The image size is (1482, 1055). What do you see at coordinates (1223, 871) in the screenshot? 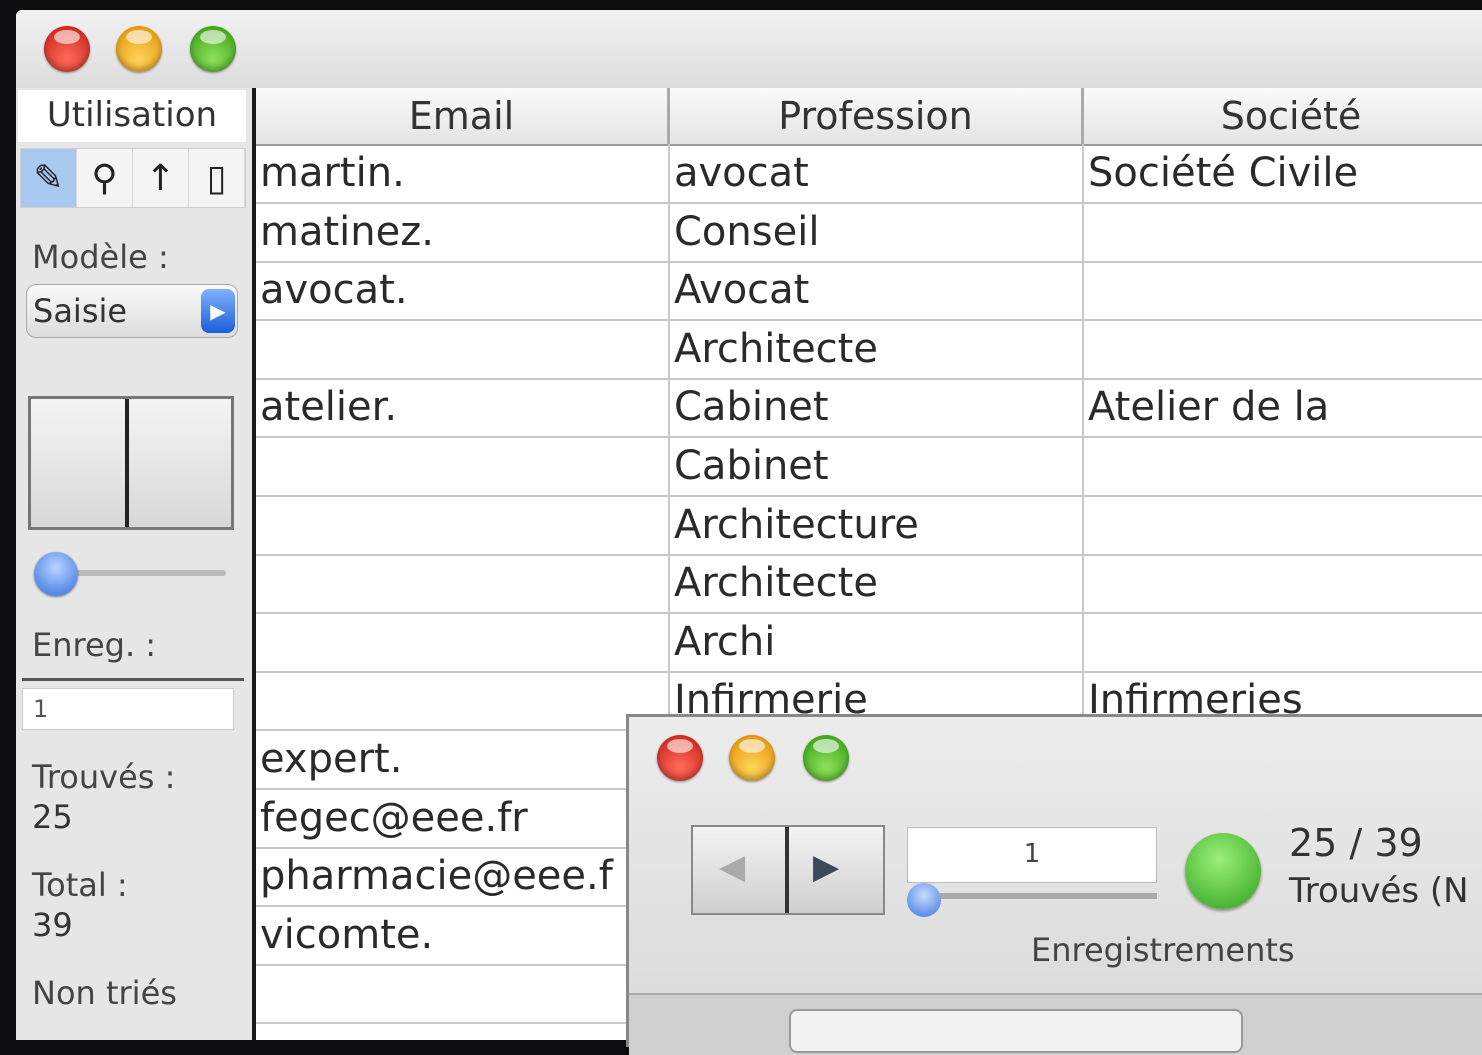
I see `found-pie-icon` at bounding box center [1223, 871].